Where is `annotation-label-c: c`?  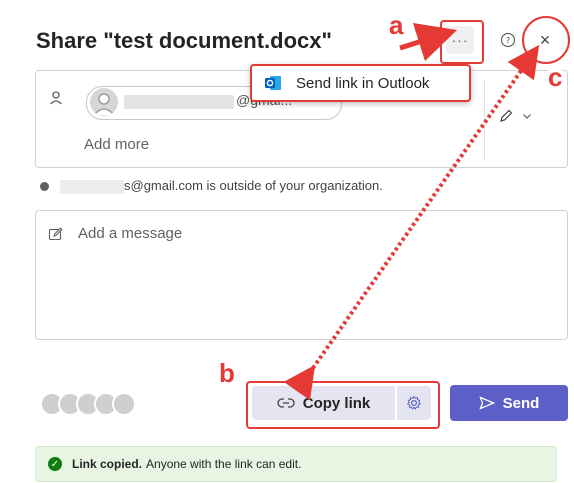
annotation-label-c: c is located at coordinates (555, 77).